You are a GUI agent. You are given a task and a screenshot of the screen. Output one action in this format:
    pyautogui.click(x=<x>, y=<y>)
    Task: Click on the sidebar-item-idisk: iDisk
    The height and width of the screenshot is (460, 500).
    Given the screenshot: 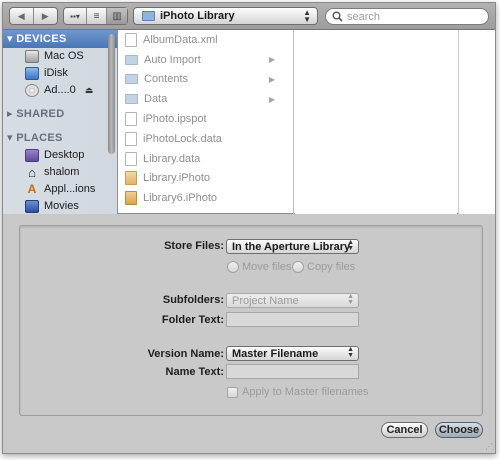 What is the action you would take?
    pyautogui.click(x=60, y=73)
    